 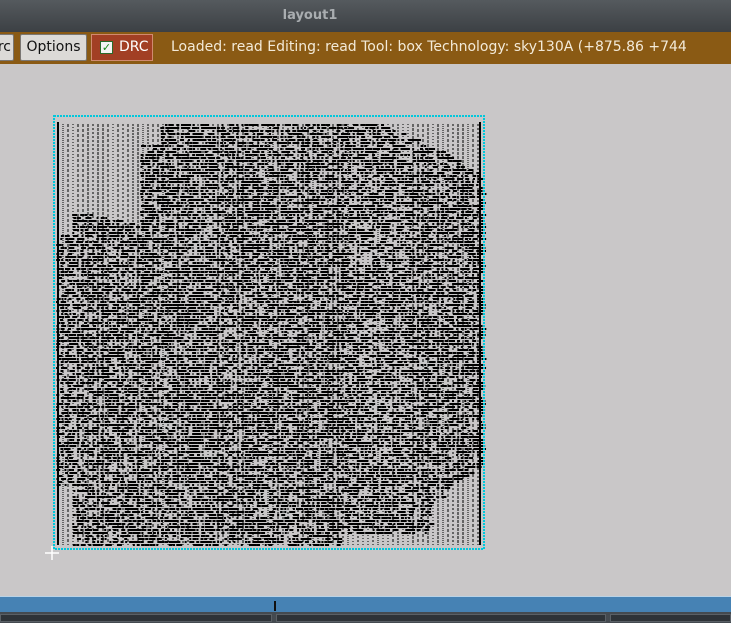 I want to click on crosshair-icon, so click(x=52, y=553).